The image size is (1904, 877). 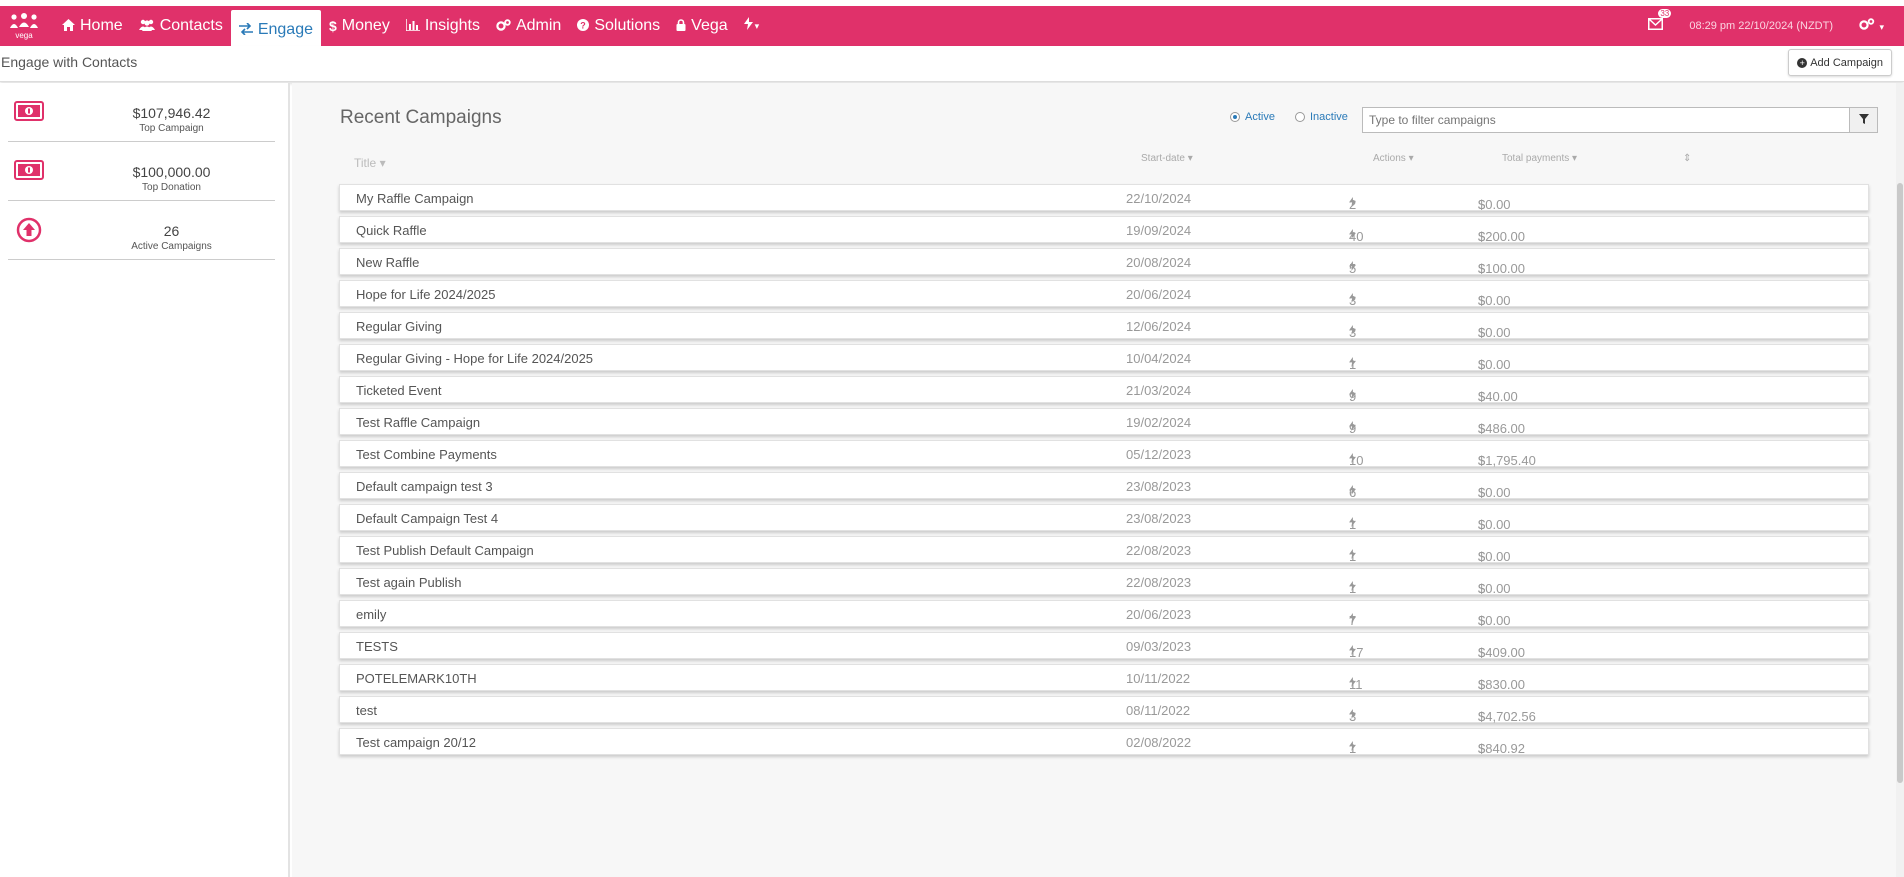 I want to click on campaign-title: TESTS, so click(x=377, y=646).